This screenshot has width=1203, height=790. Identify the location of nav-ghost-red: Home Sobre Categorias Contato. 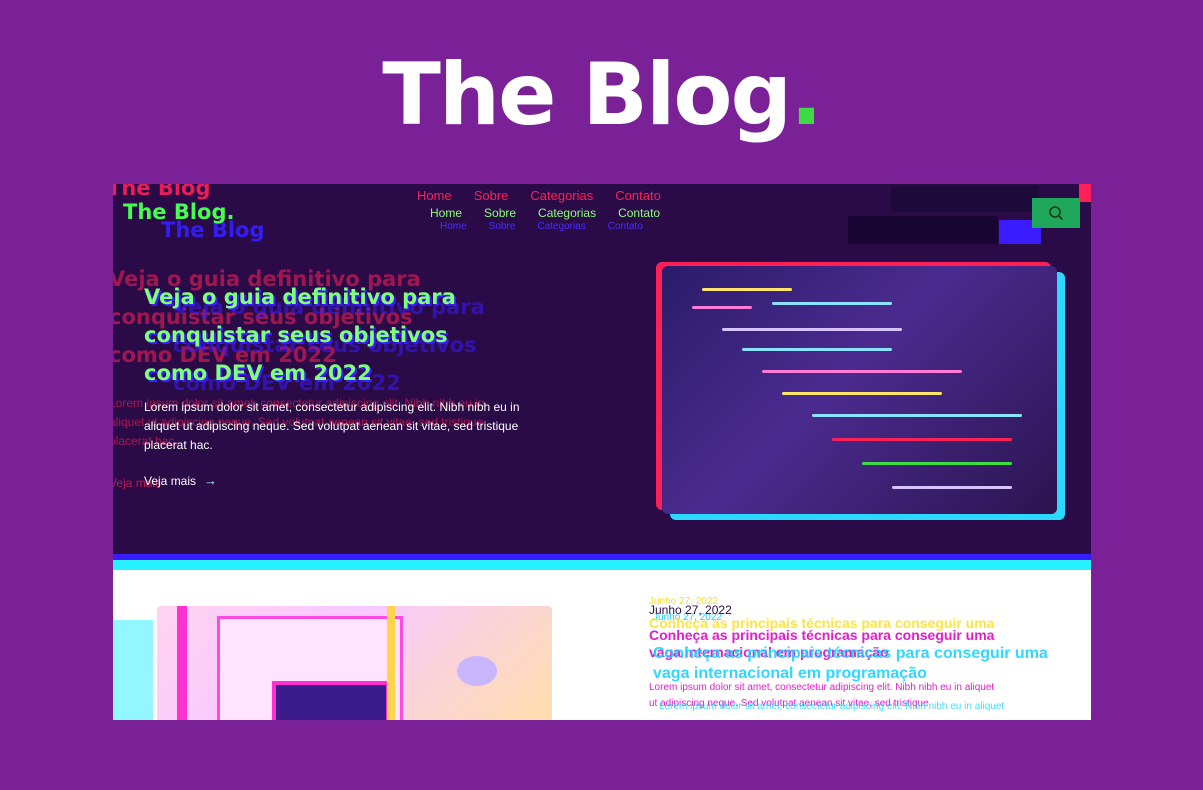
(550, 195).